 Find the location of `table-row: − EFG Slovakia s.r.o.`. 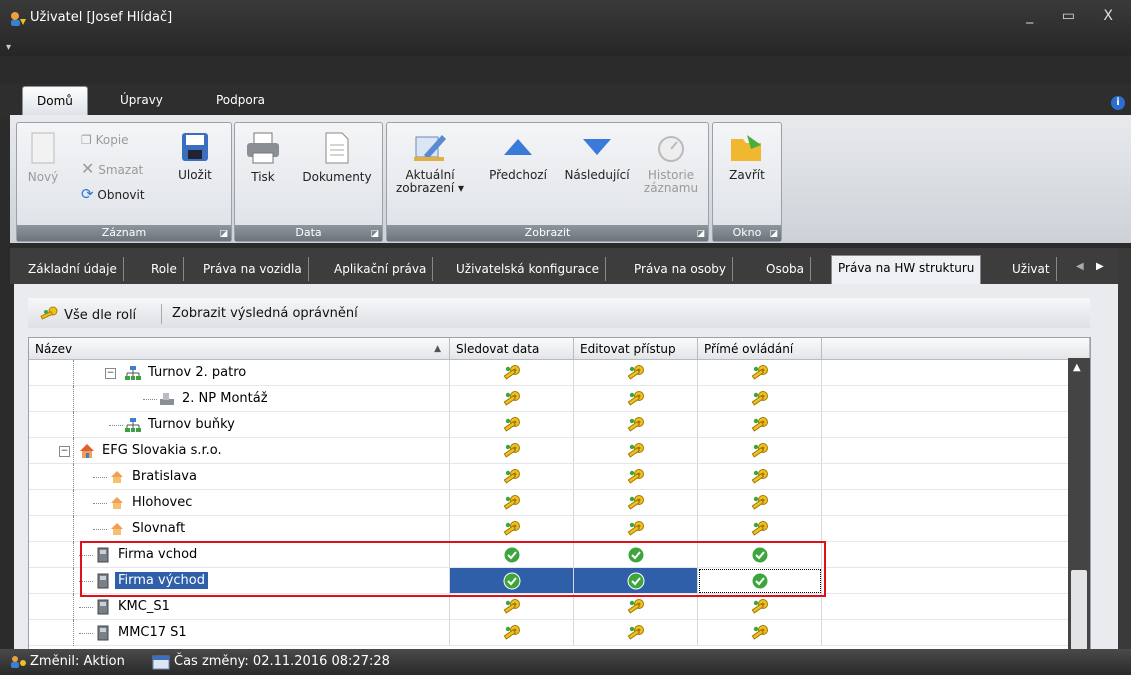

table-row: − EFG Slovakia s.r.o. is located at coordinates (559, 451).